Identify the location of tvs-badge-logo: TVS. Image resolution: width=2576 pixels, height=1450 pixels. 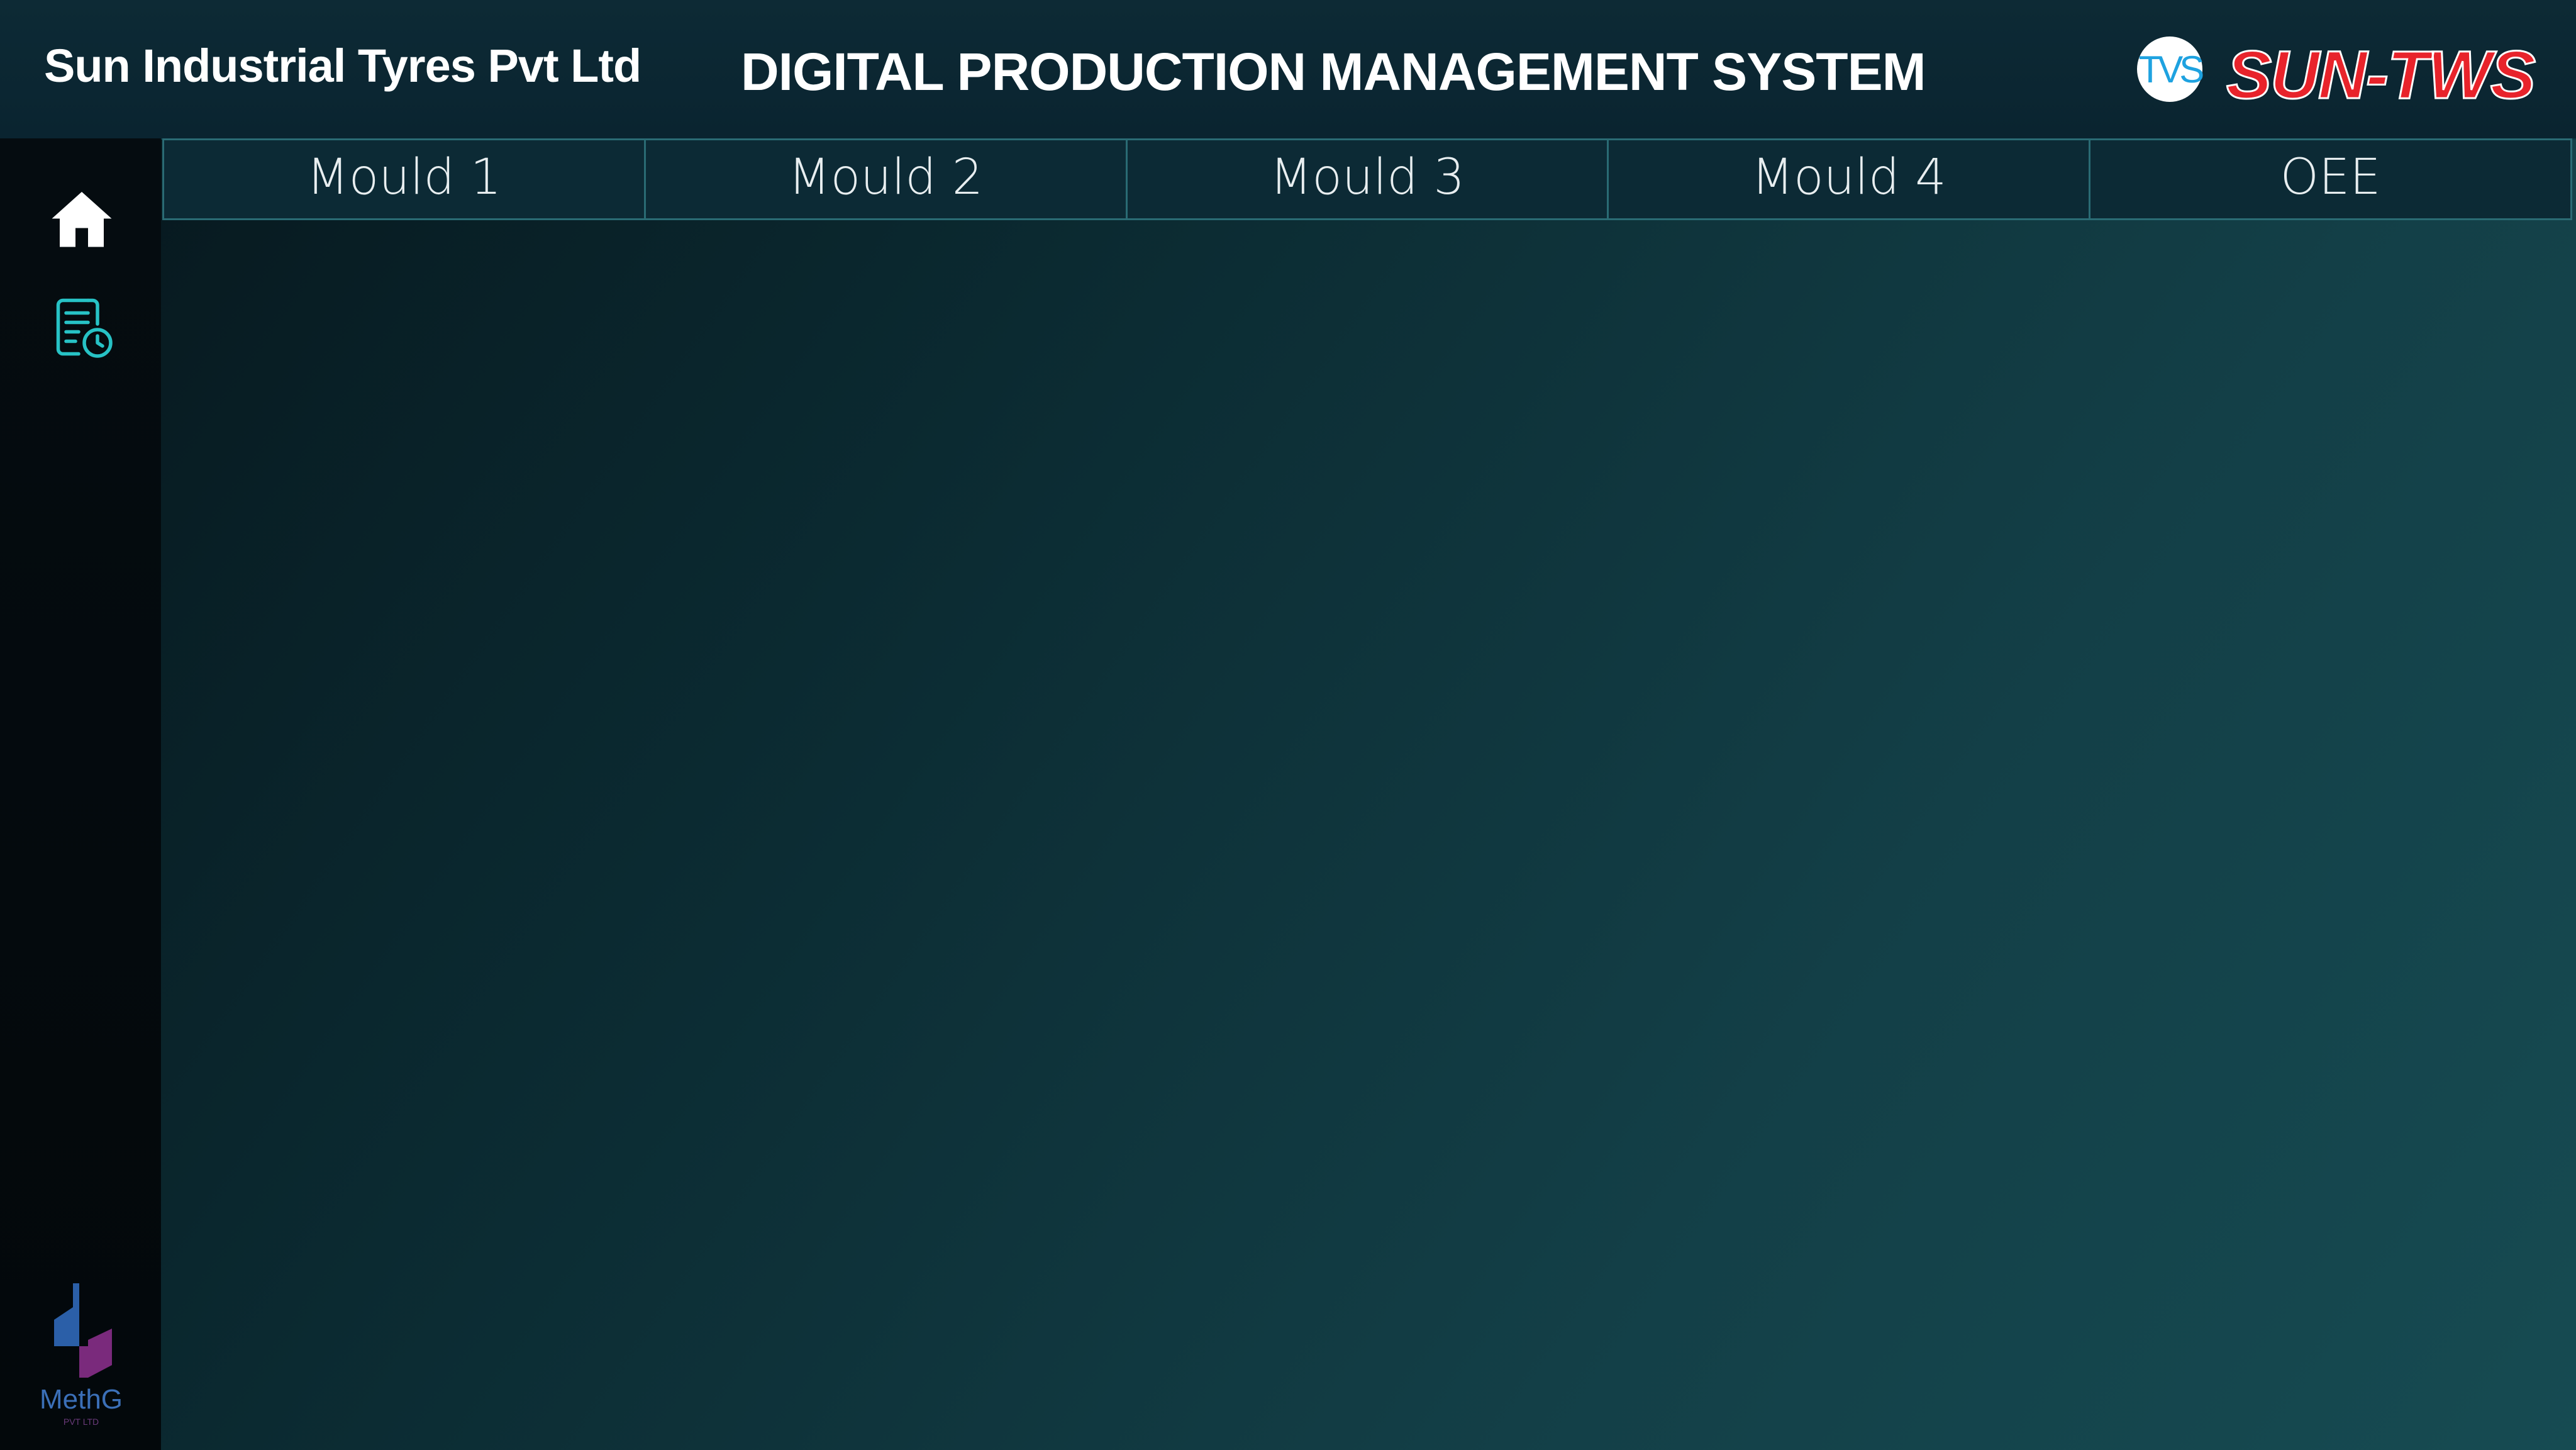
(2171, 69).